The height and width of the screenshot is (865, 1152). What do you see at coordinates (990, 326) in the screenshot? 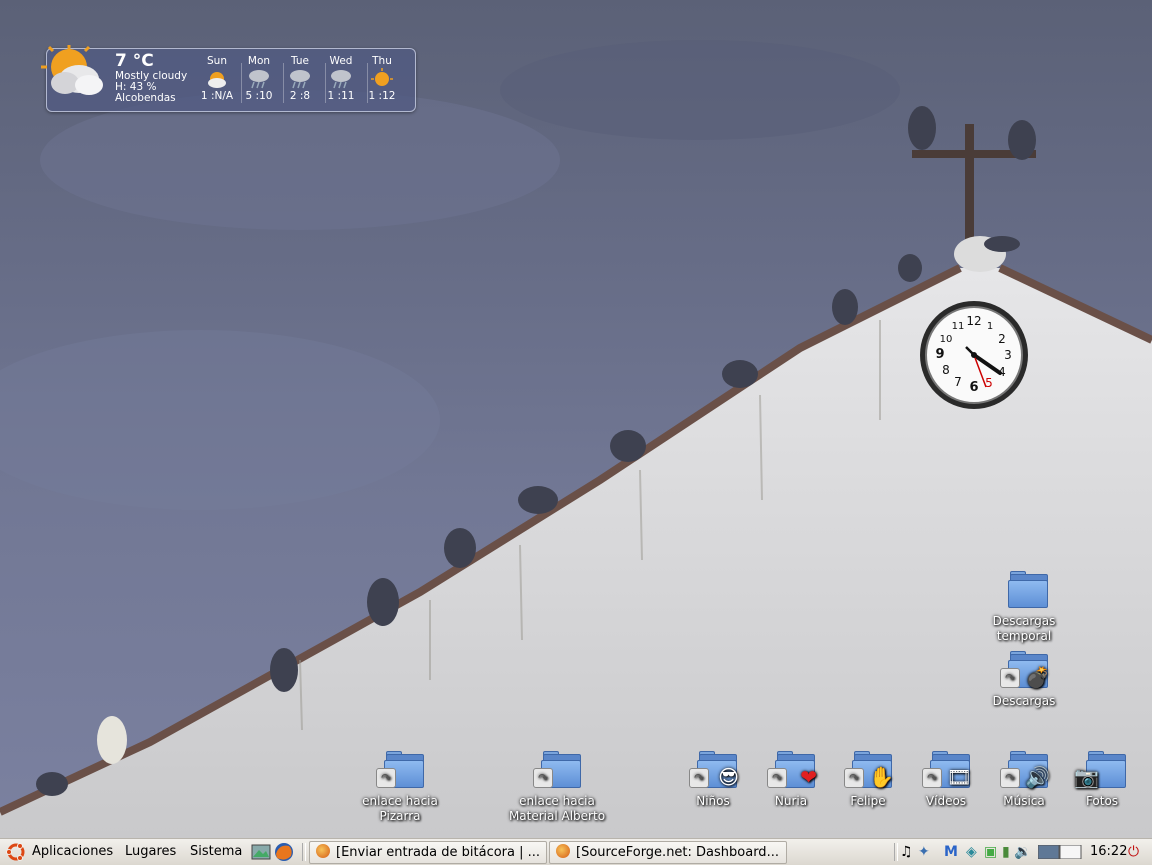
I see `clock-numeral: 1` at bounding box center [990, 326].